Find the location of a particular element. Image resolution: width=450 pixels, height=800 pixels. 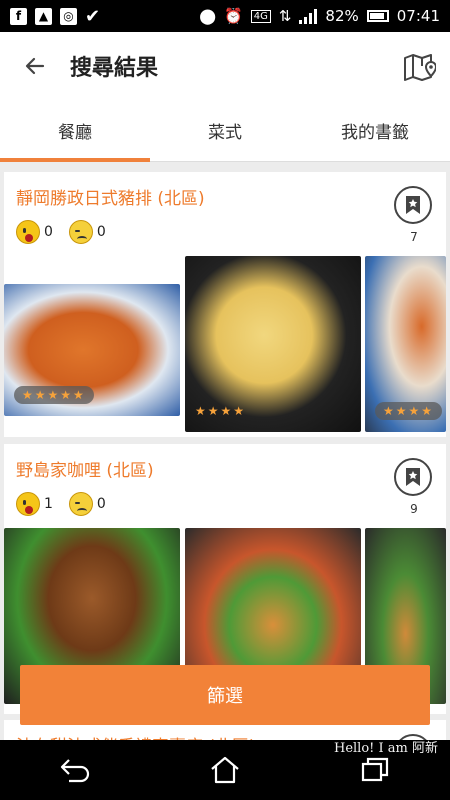

like-count: 1 is located at coordinates (48, 504).